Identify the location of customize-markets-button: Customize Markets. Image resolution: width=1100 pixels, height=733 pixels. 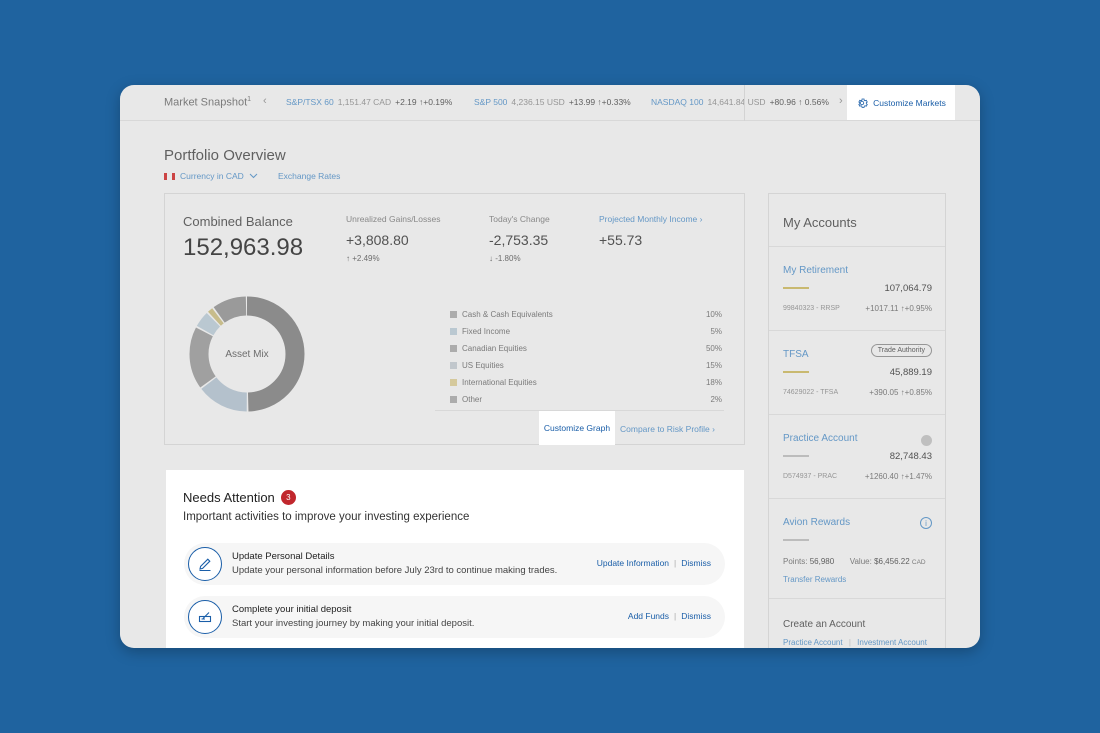
(901, 102).